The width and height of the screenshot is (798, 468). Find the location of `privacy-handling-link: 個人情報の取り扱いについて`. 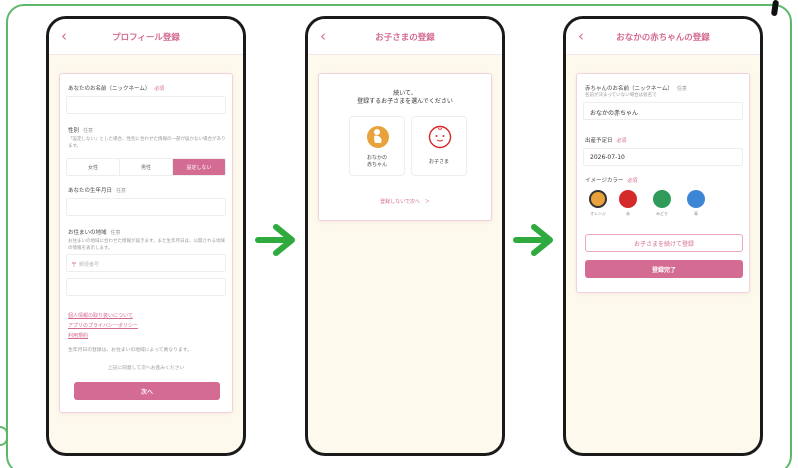

privacy-handling-link: 個人情報の取り扱いについて is located at coordinates (100, 315).